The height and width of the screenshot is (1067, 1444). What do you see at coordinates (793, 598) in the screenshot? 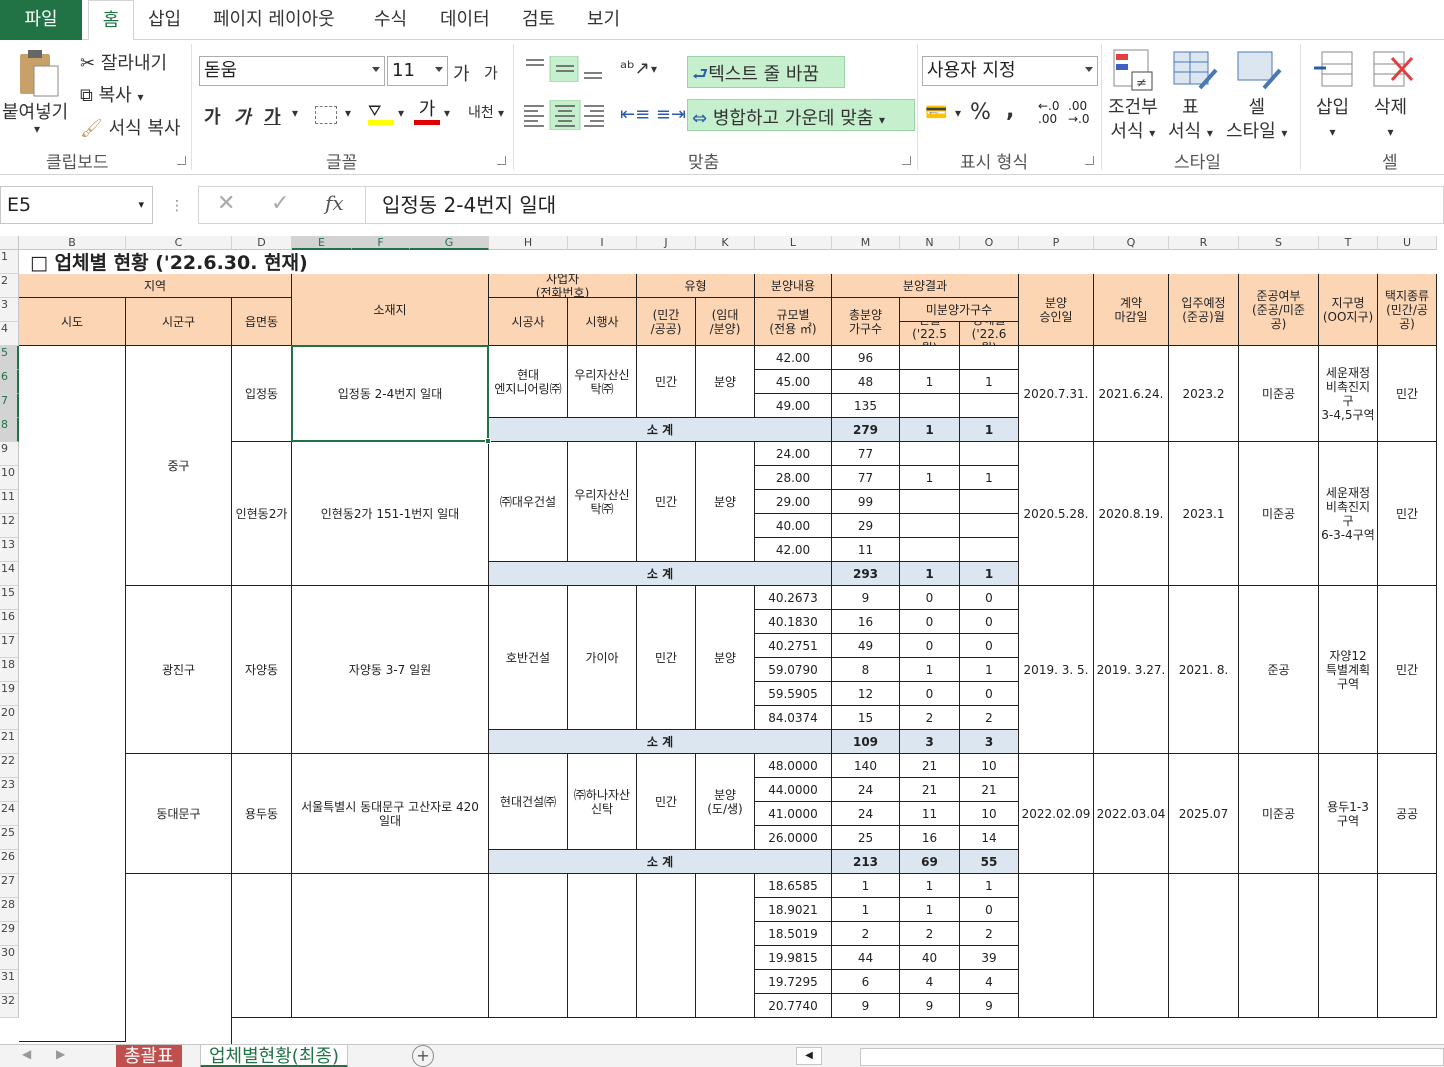
I see `size-cell: 40.2673` at bounding box center [793, 598].